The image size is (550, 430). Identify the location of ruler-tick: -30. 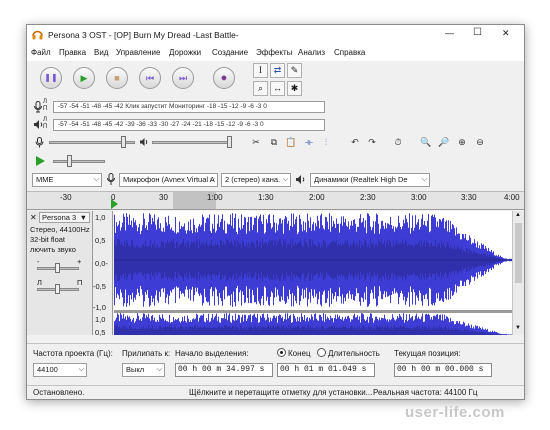
(66, 197).